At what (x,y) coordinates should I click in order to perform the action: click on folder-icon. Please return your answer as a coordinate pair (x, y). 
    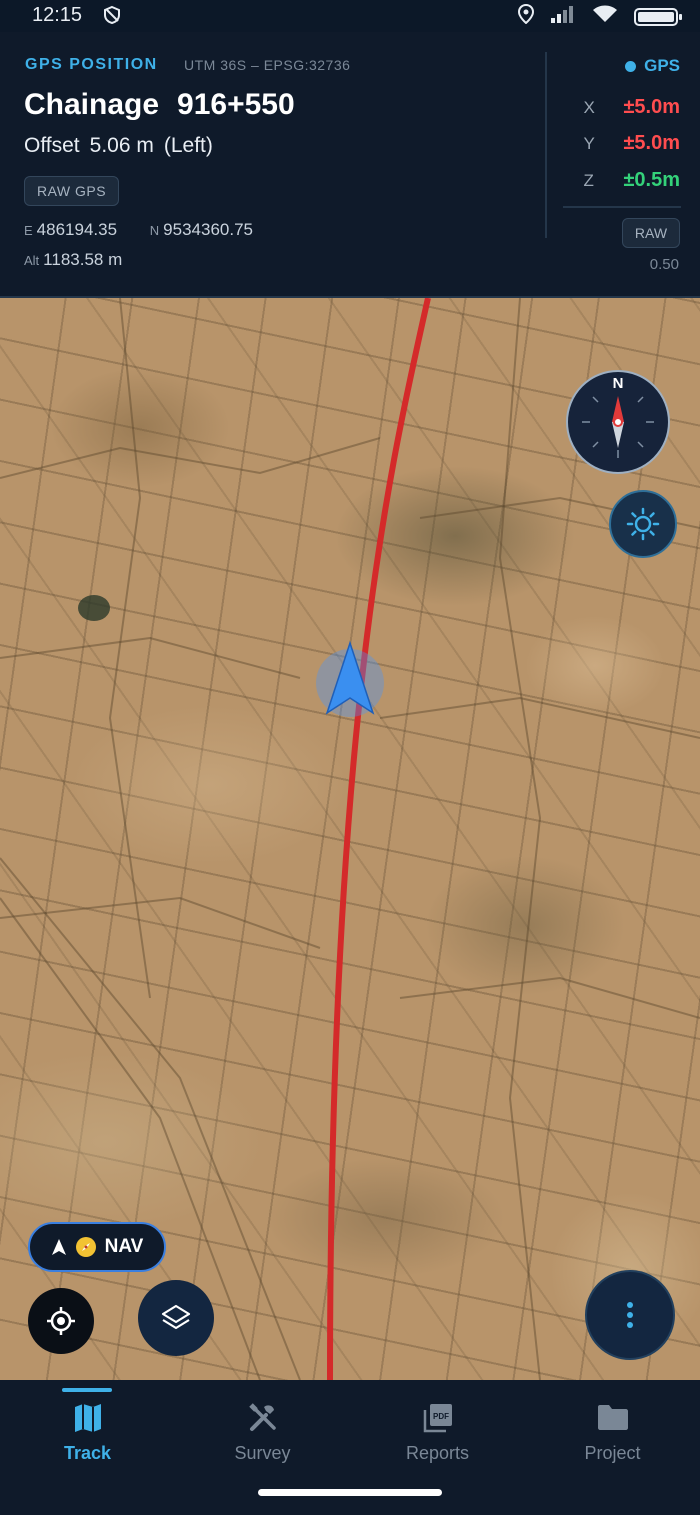
    Looking at the image, I should click on (612, 1417).